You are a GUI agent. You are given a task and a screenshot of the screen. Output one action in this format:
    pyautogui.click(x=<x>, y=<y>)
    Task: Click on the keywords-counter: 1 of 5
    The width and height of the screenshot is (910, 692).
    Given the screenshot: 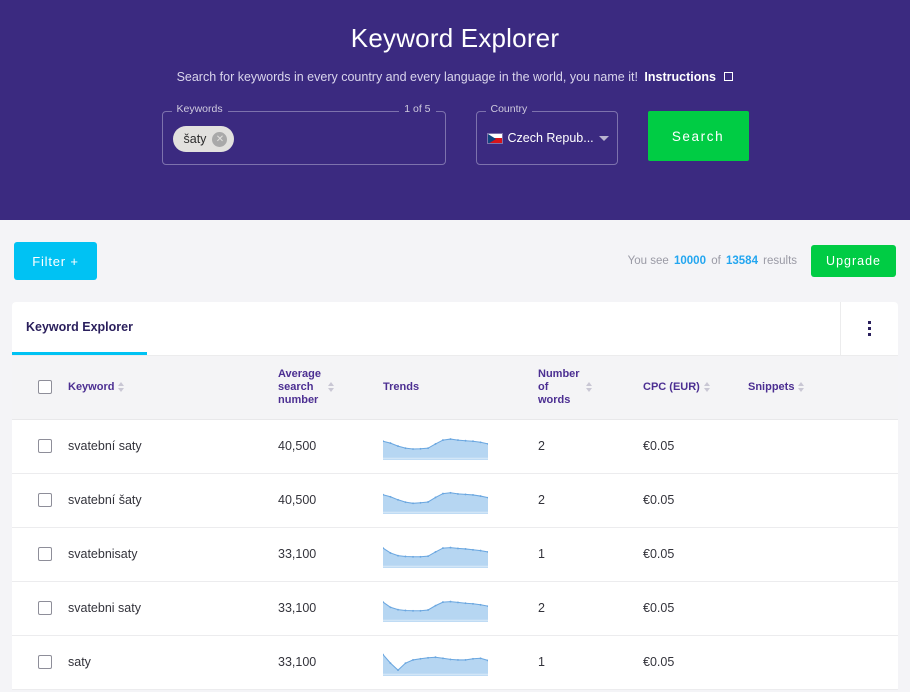 What is the action you would take?
    pyautogui.click(x=417, y=109)
    